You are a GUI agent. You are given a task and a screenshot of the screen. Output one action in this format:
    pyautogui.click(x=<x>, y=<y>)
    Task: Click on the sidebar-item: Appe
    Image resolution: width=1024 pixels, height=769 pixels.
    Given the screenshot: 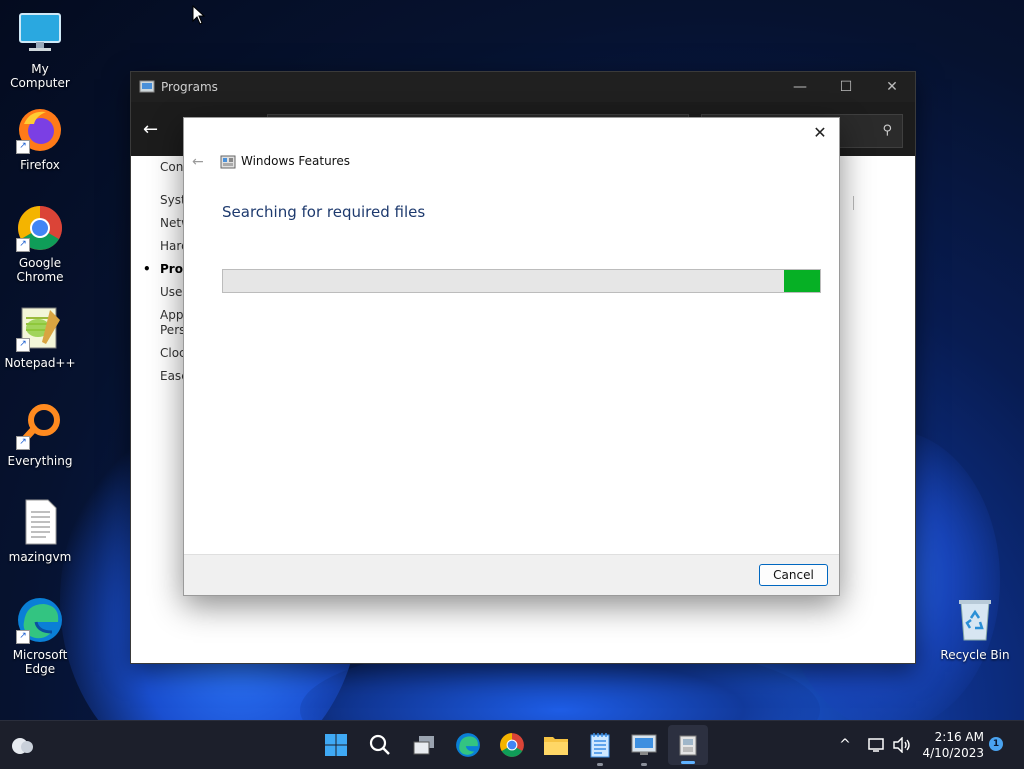 What is the action you would take?
    pyautogui.click(x=161, y=315)
    